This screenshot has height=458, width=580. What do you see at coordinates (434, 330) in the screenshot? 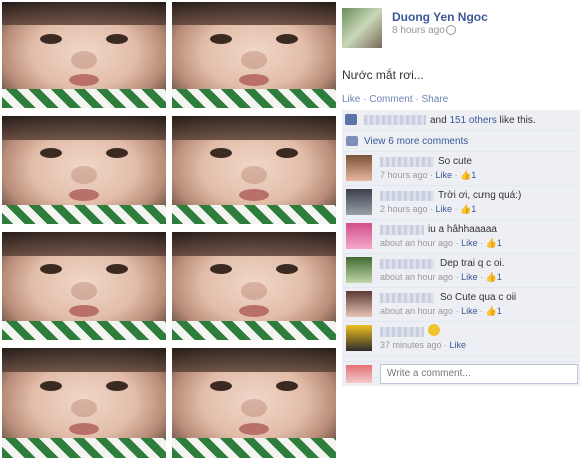
I see `smiley-icon` at bounding box center [434, 330].